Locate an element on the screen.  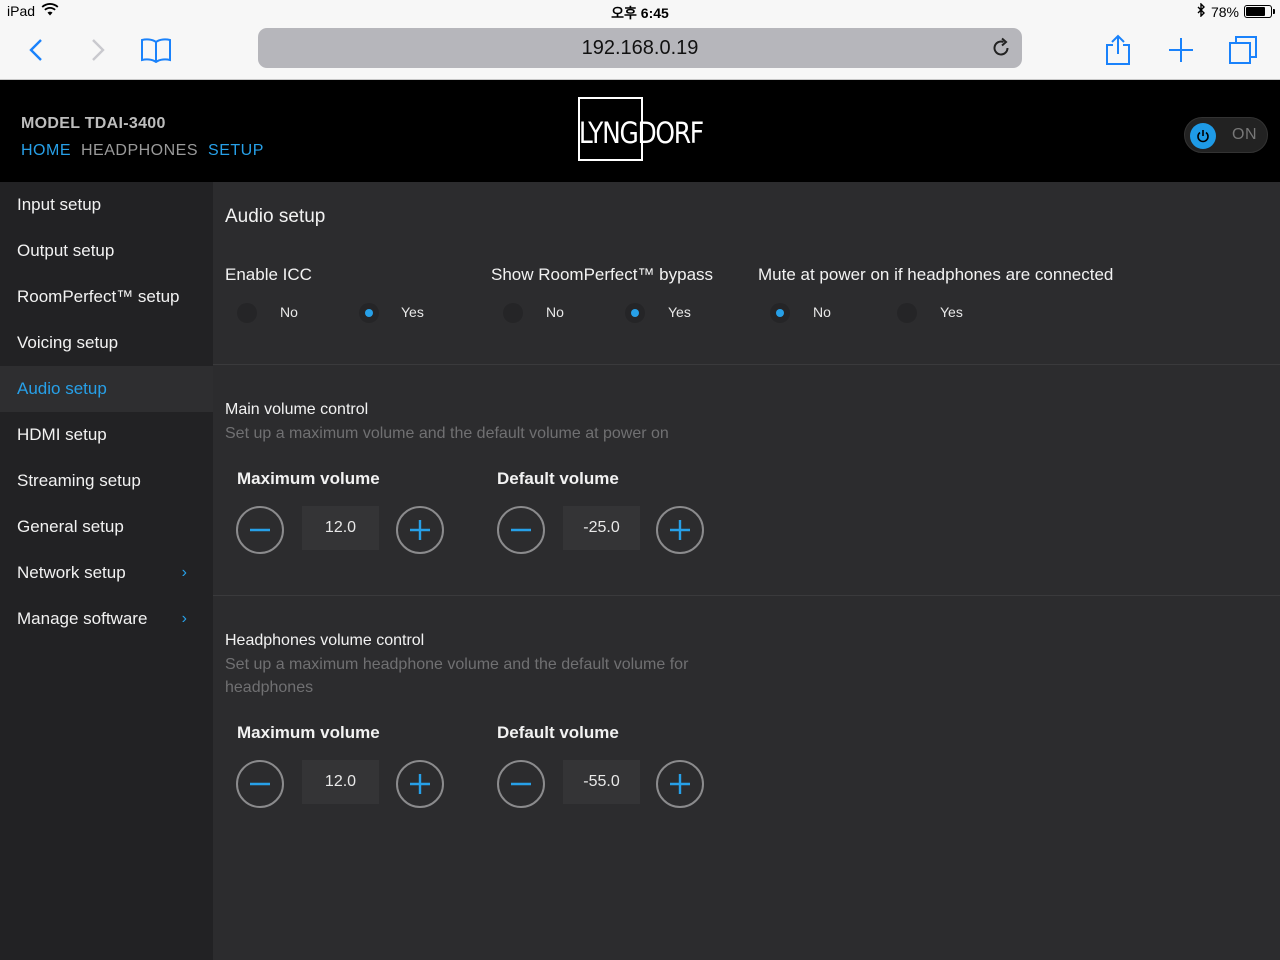
battery-percent: 78% is located at coordinates (1224, 11).